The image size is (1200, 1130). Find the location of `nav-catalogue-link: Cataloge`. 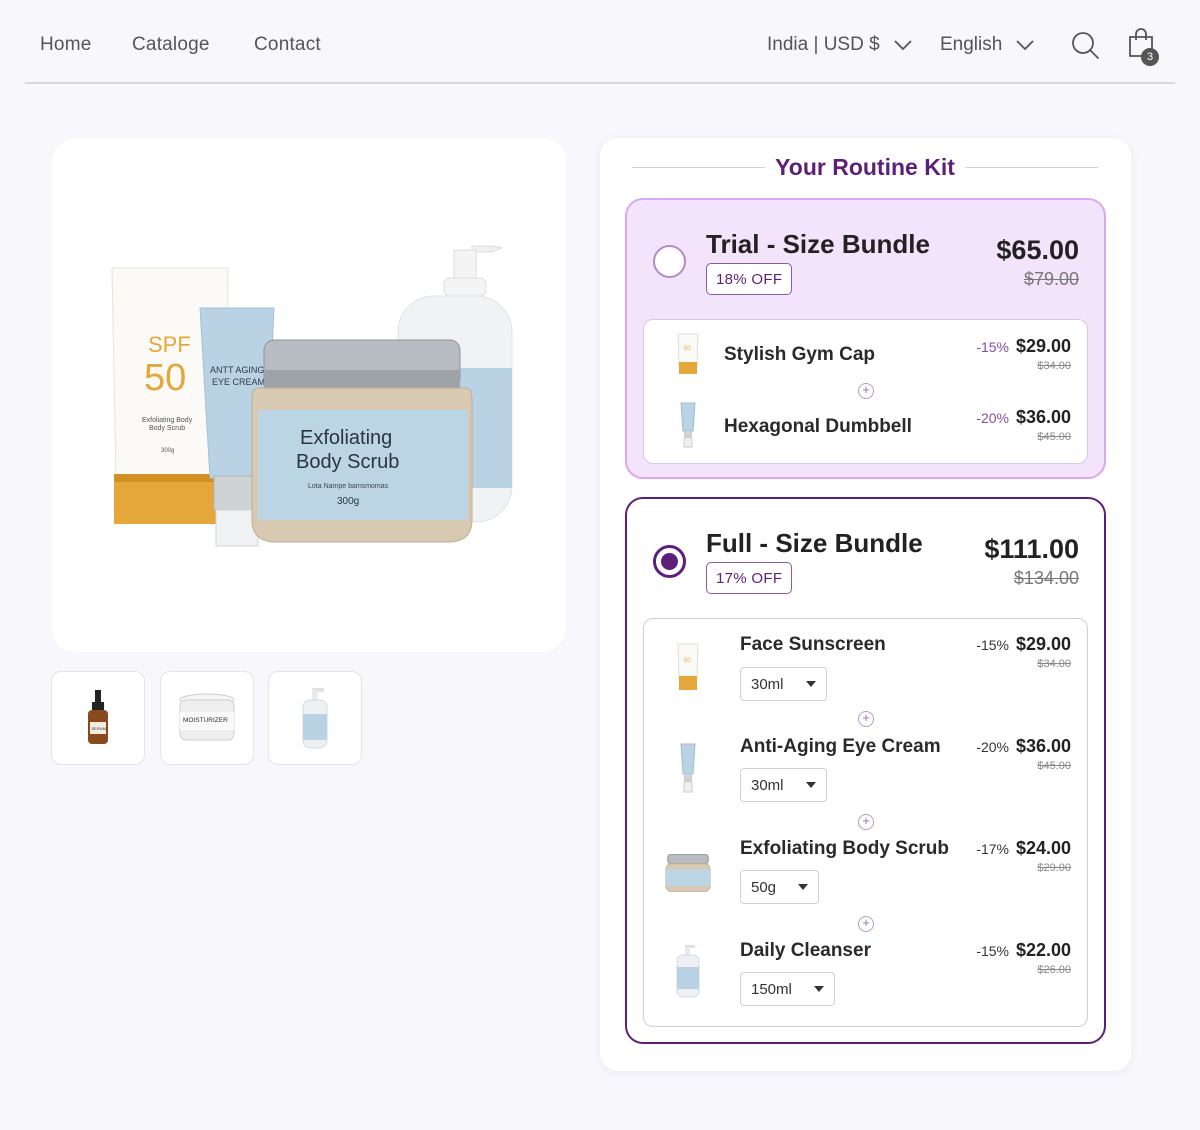

nav-catalogue-link: Cataloge is located at coordinates (171, 45).